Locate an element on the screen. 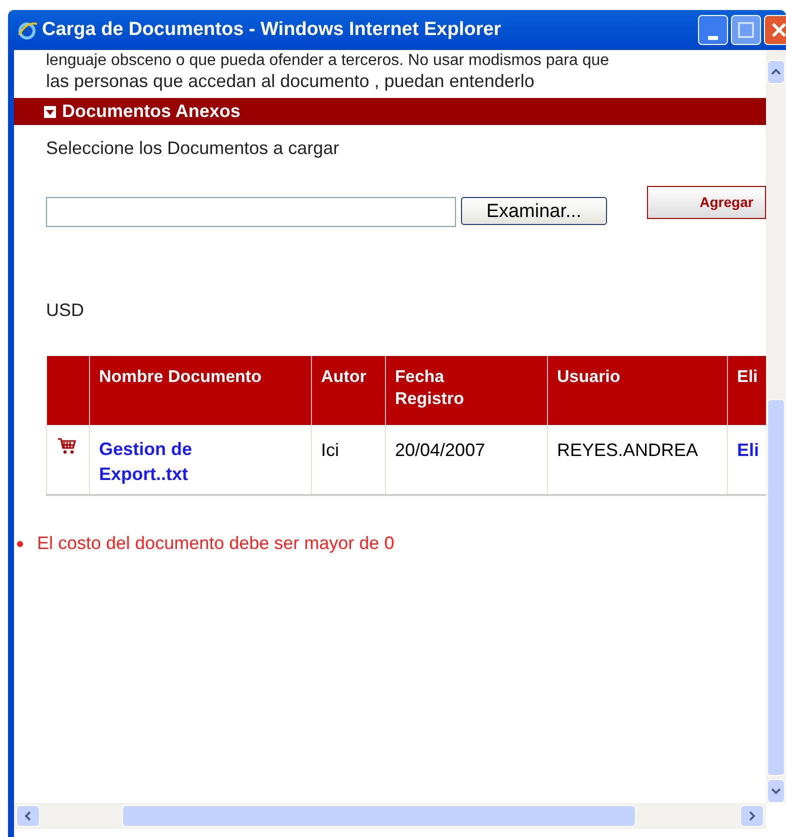 The height and width of the screenshot is (837, 786). table-cell: 20/04/2007 is located at coordinates (440, 450).